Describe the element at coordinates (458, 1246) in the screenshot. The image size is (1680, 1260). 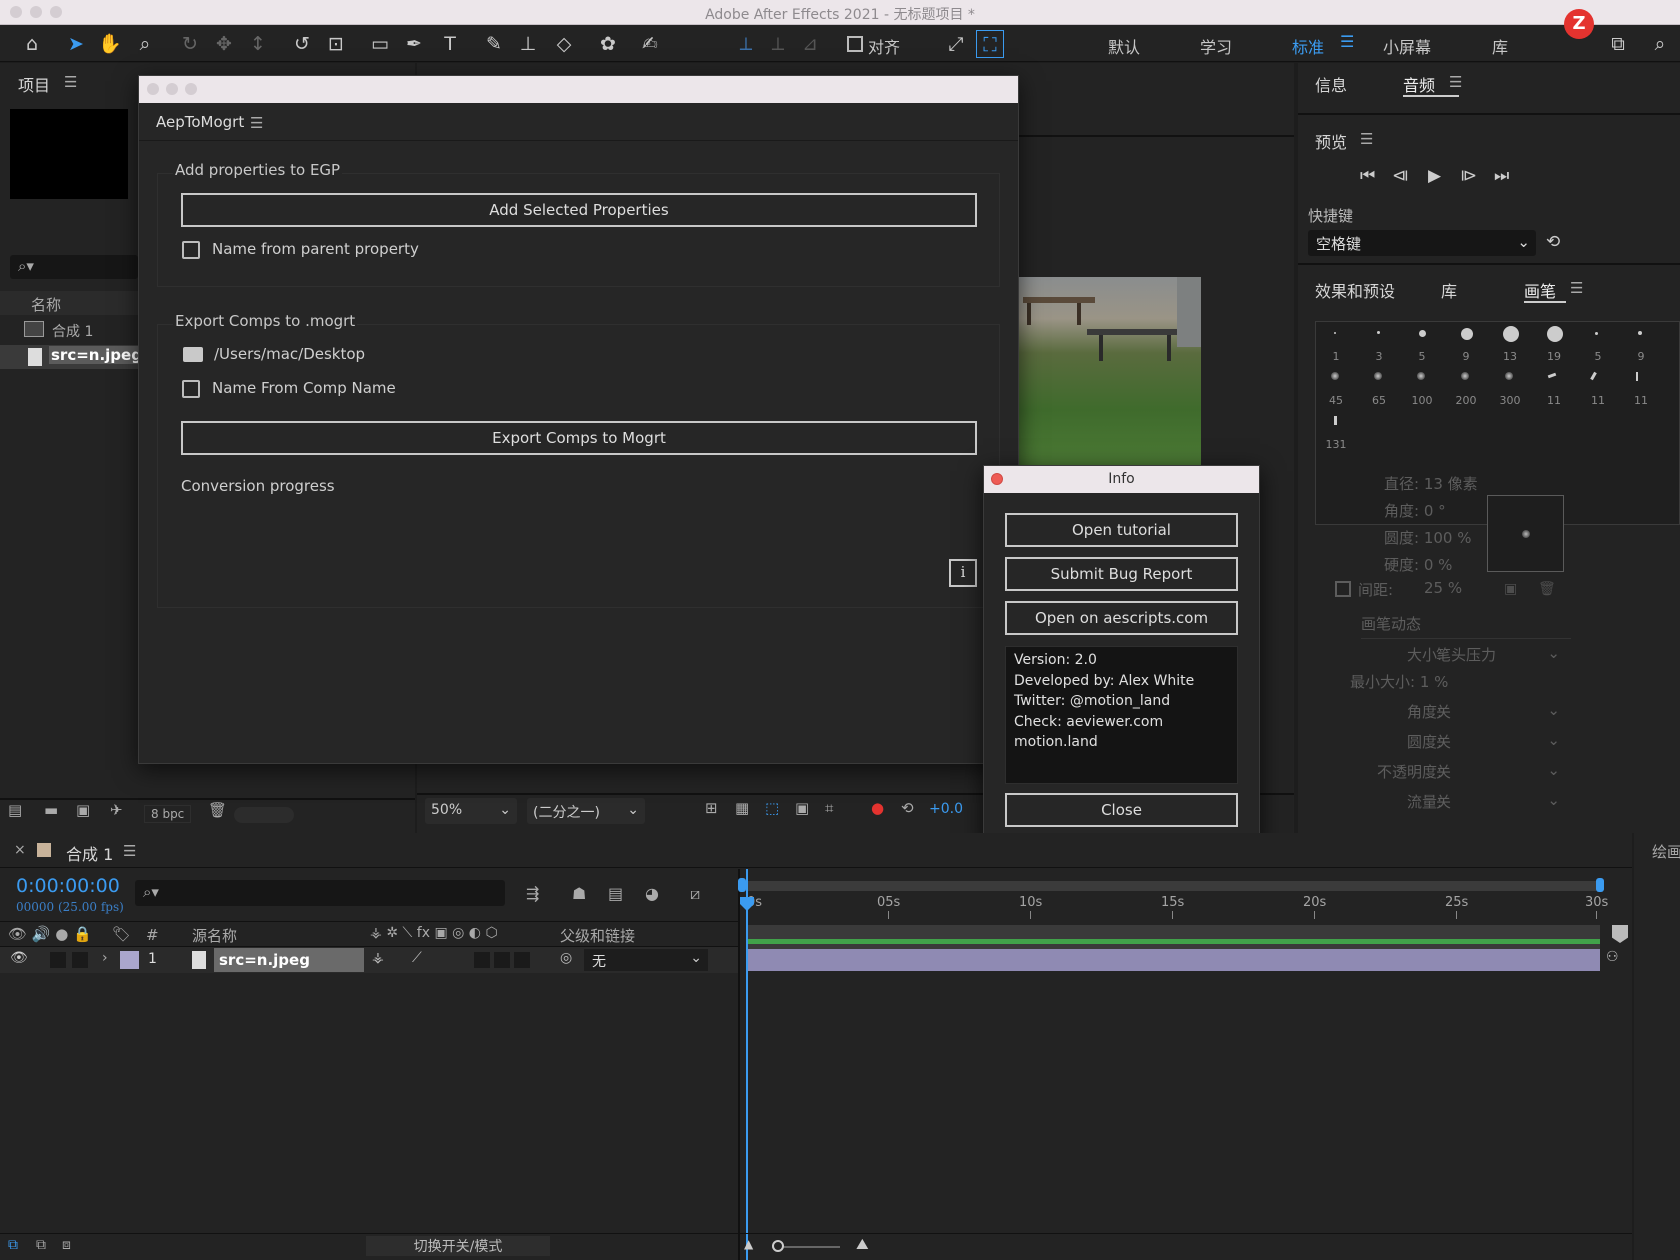
I see `toggle-switches-modes-button: 切换开关/模式` at that location.